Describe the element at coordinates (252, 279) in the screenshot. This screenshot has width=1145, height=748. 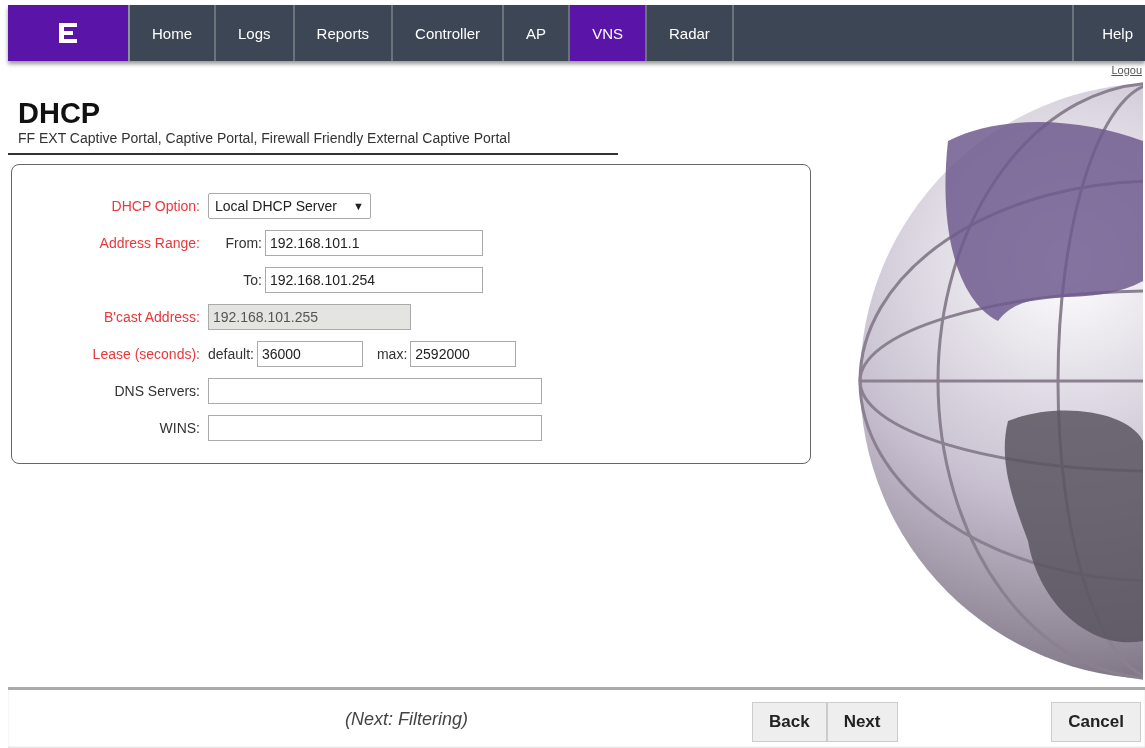
I see `field-label: To:` at that location.